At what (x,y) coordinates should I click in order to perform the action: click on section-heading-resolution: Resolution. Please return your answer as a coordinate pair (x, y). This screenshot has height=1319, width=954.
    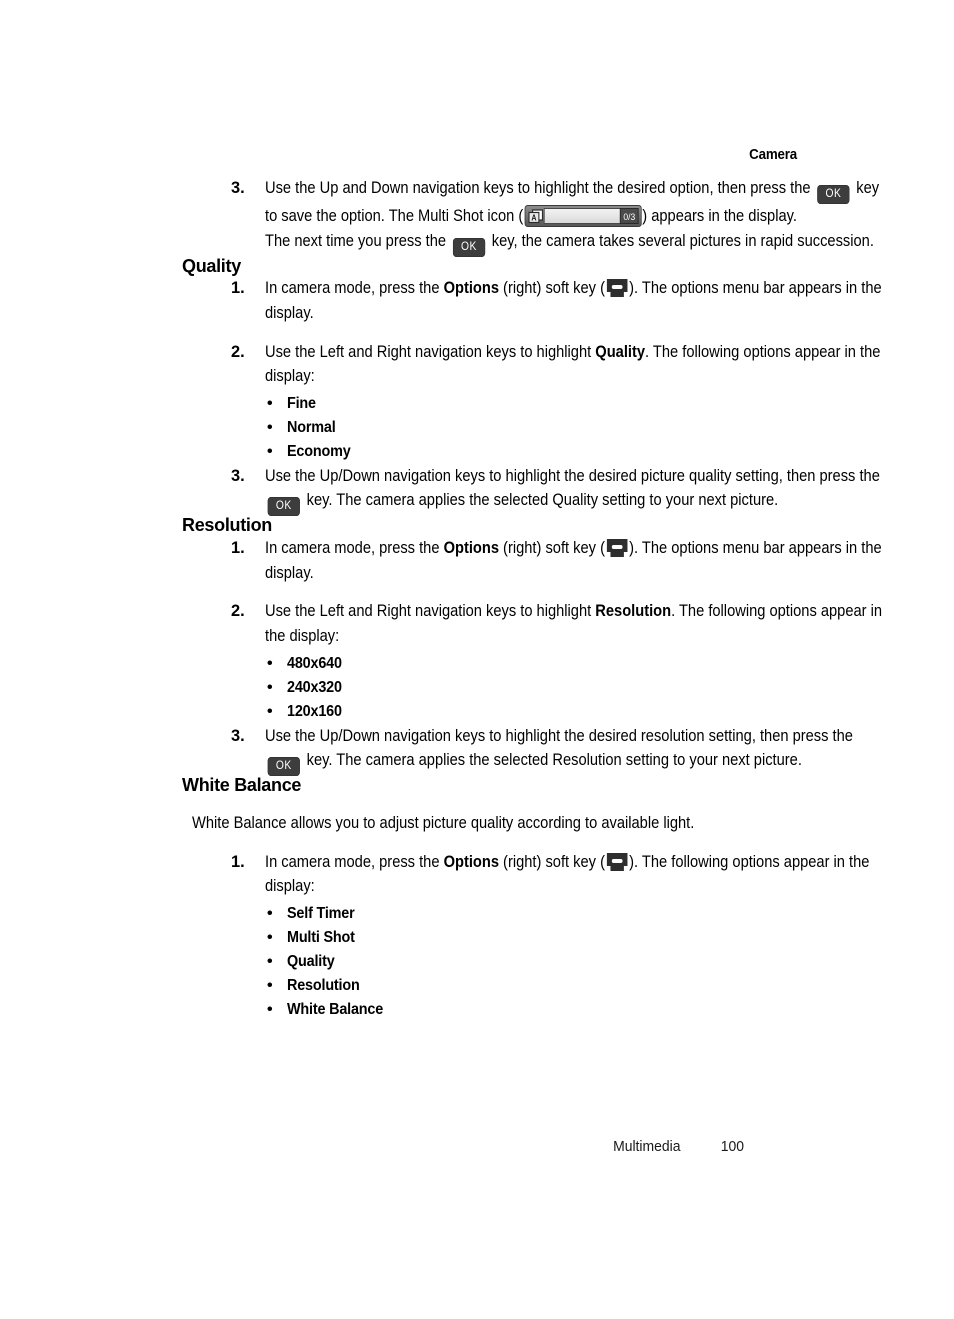
    Looking at the image, I should click on (227, 525).